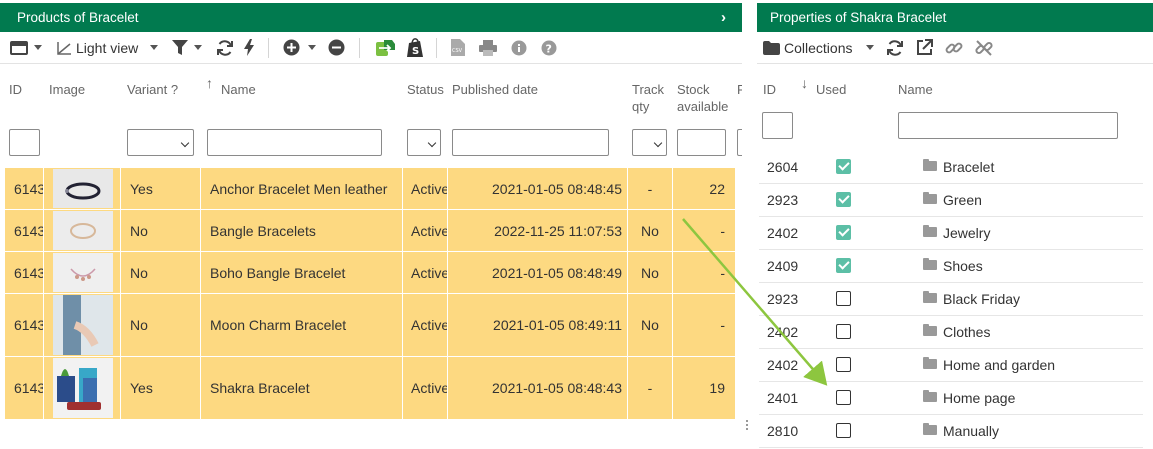  What do you see at coordinates (180, 47) in the screenshot?
I see `filter-icon` at bounding box center [180, 47].